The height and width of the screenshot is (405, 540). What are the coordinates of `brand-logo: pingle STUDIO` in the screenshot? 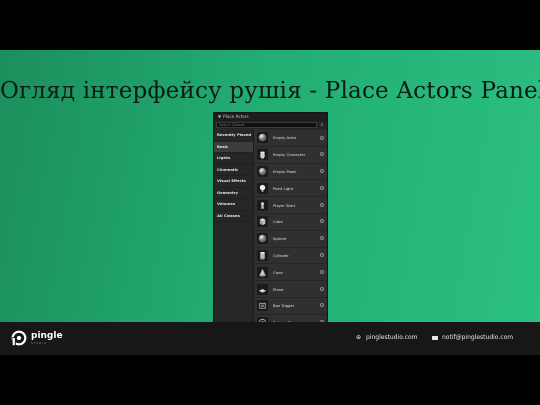 It's located at (36, 338).